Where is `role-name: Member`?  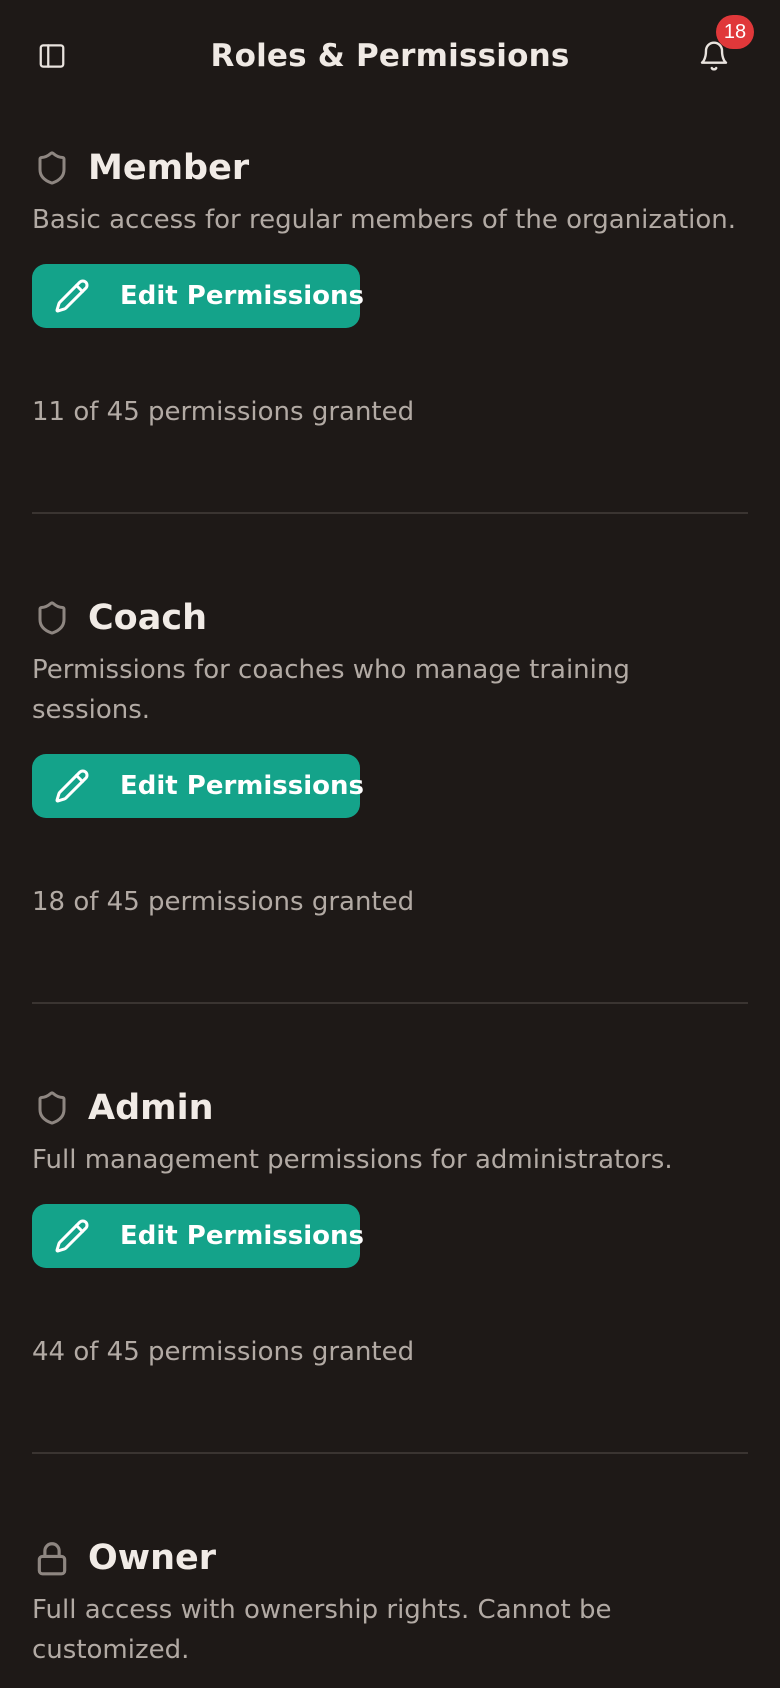
role-name: Member is located at coordinates (169, 168).